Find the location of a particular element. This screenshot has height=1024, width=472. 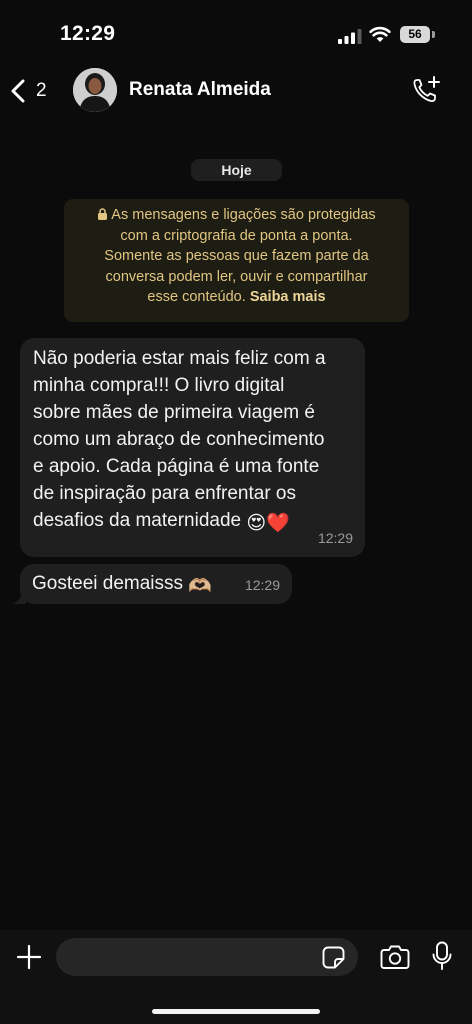

avatar is located at coordinates (95, 90).